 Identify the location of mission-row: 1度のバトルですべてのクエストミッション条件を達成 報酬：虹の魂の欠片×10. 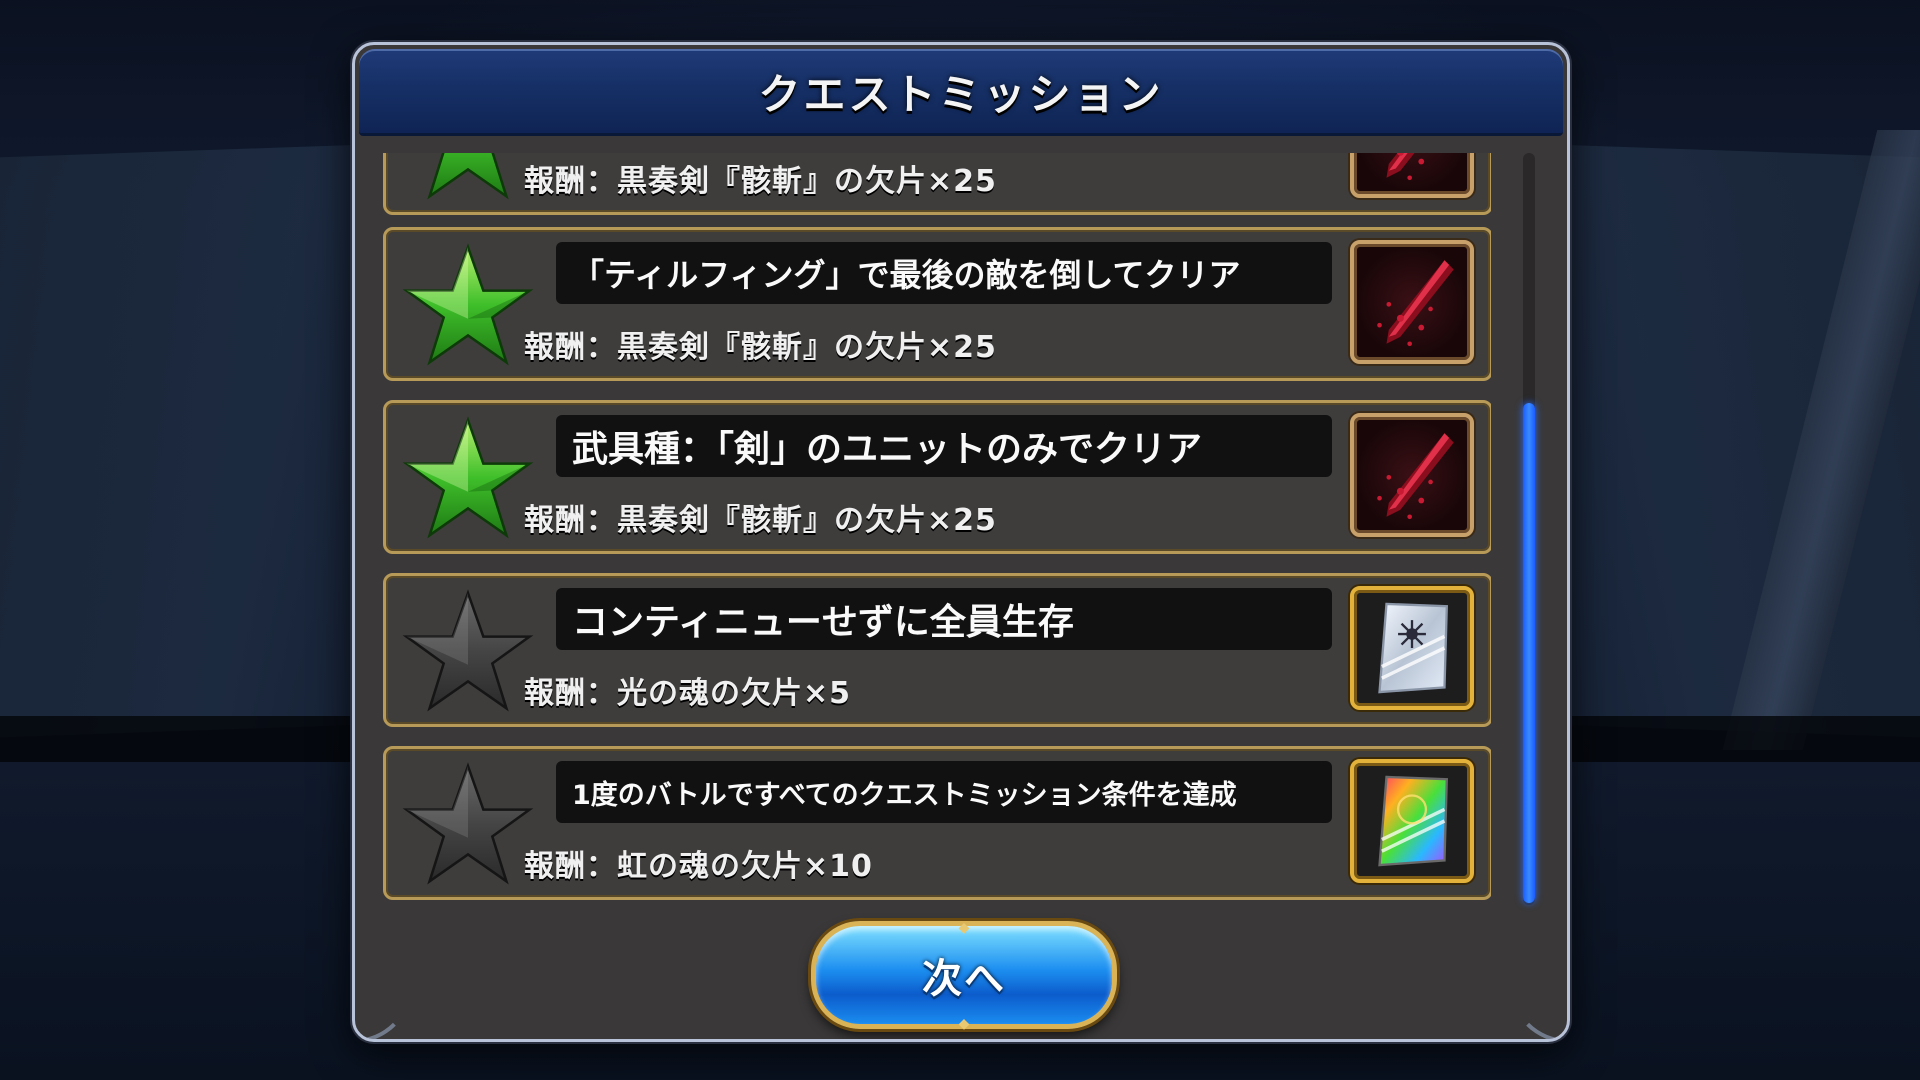
(937, 823).